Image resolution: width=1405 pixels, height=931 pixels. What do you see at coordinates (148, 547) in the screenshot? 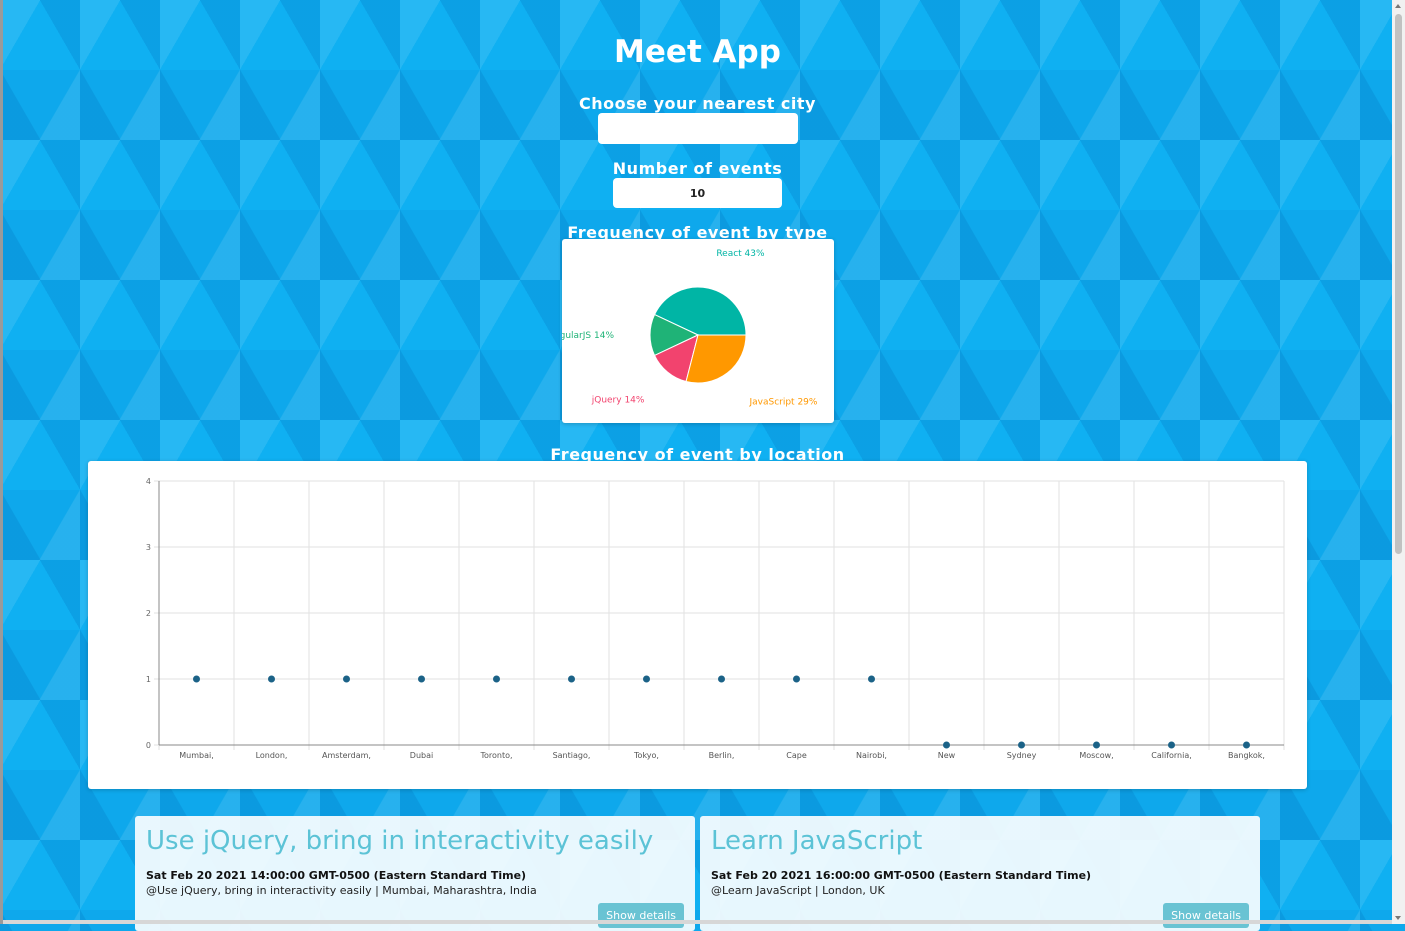
I see `y-tick-label: 3` at bounding box center [148, 547].